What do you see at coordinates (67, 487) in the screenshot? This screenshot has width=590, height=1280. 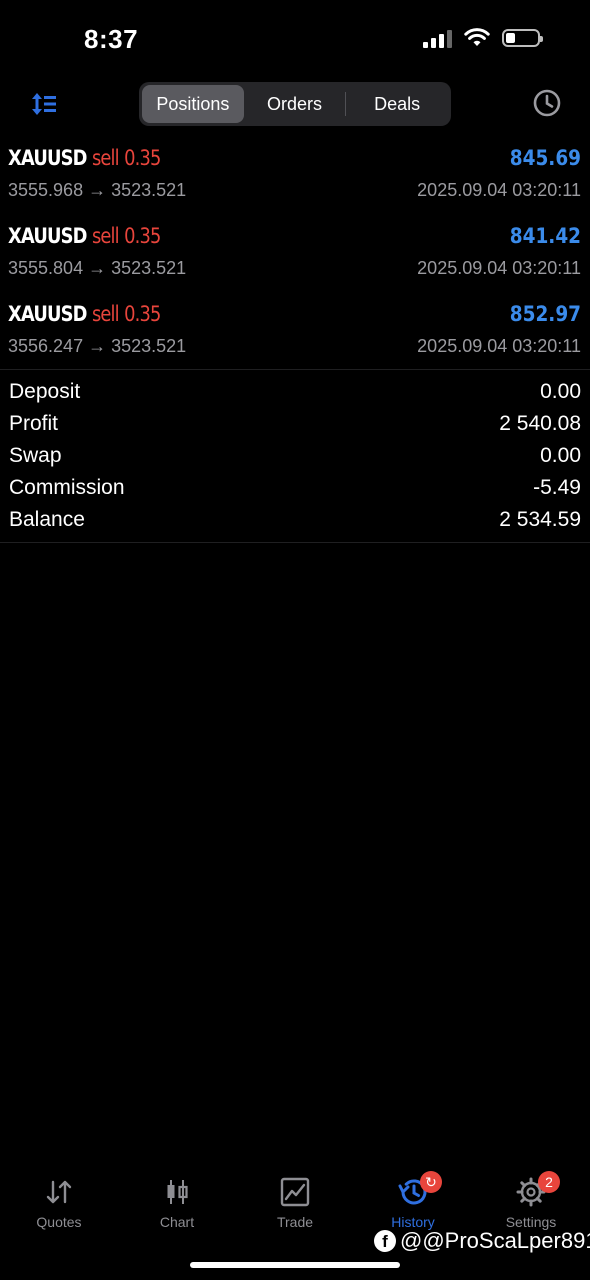 I see `summary-label: Commission` at bounding box center [67, 487].